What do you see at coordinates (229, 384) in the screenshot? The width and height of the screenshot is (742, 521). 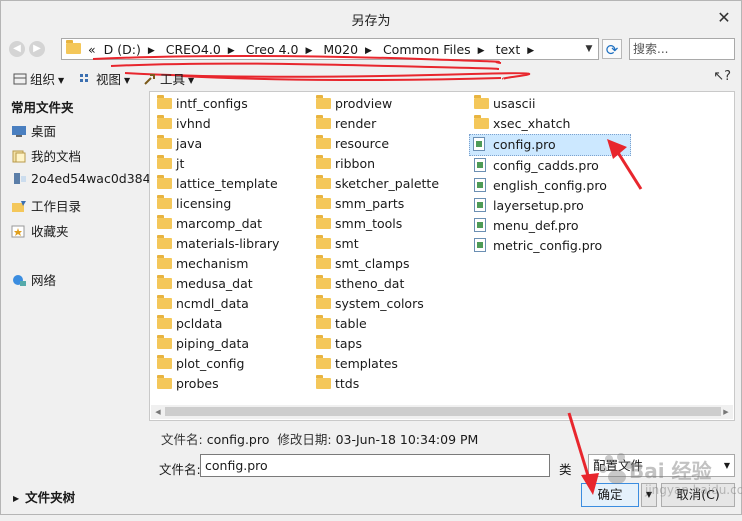 I see `folder-item: probes` at bounding box center [229, 384].